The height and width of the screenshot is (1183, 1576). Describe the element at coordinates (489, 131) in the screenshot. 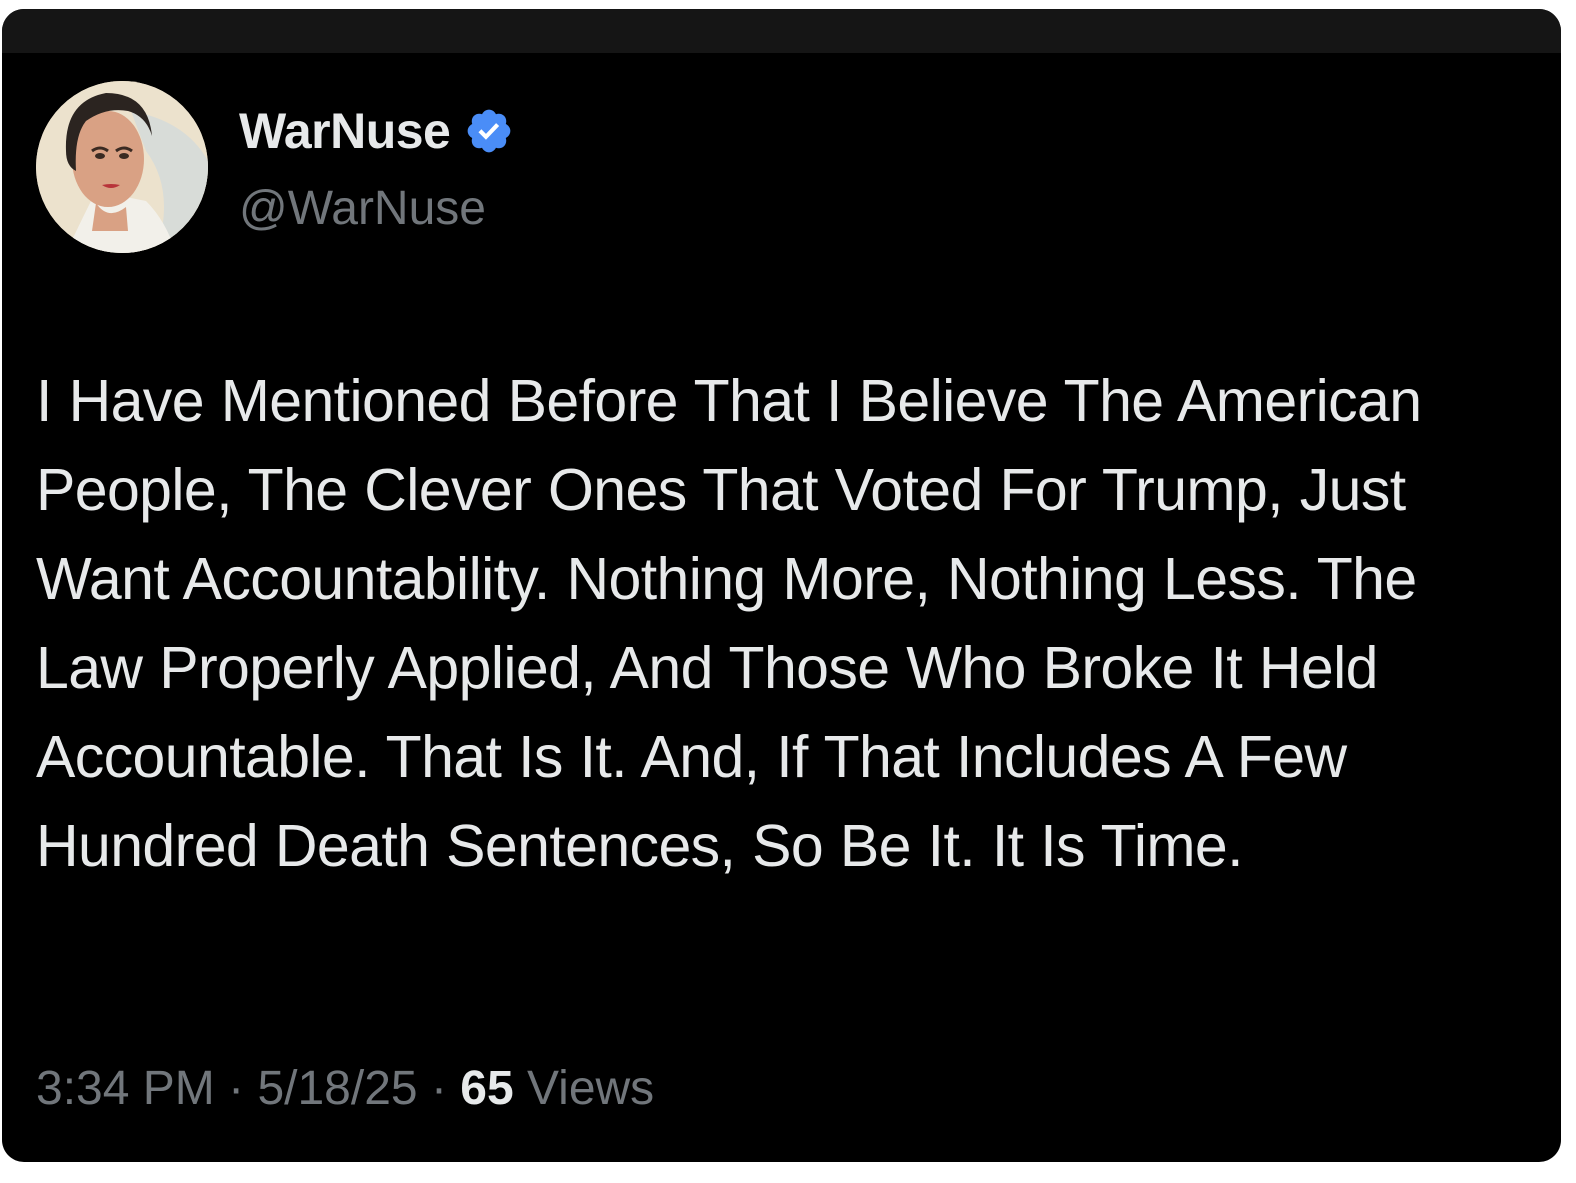

I see `verified-badge-icon` at that location.